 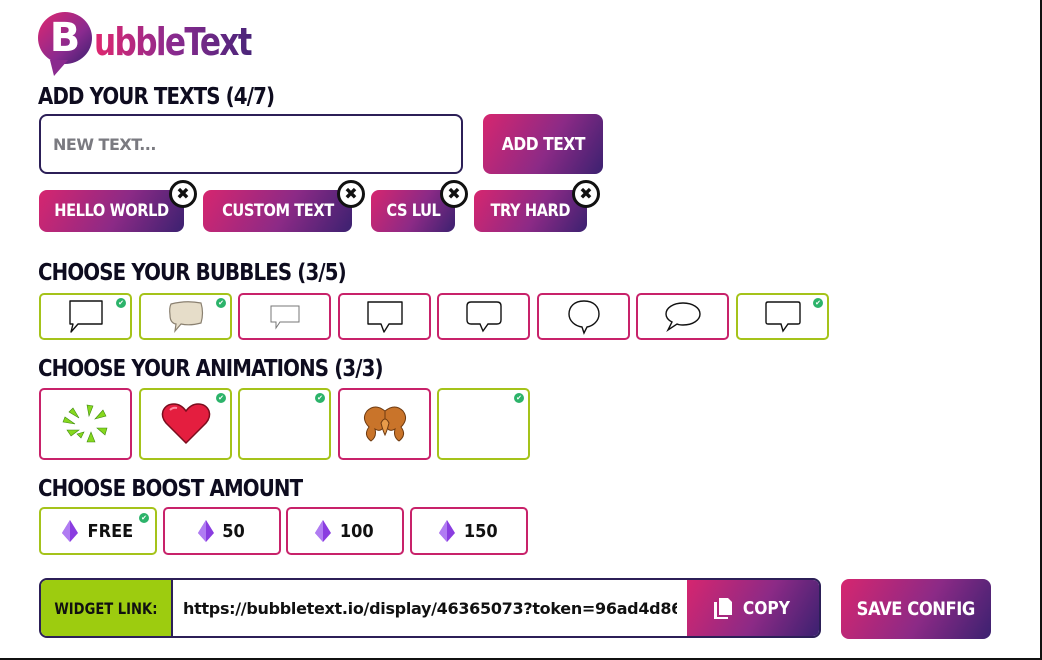 I want to click on round-speech-bubble-icon, so click(x=583, y=317).